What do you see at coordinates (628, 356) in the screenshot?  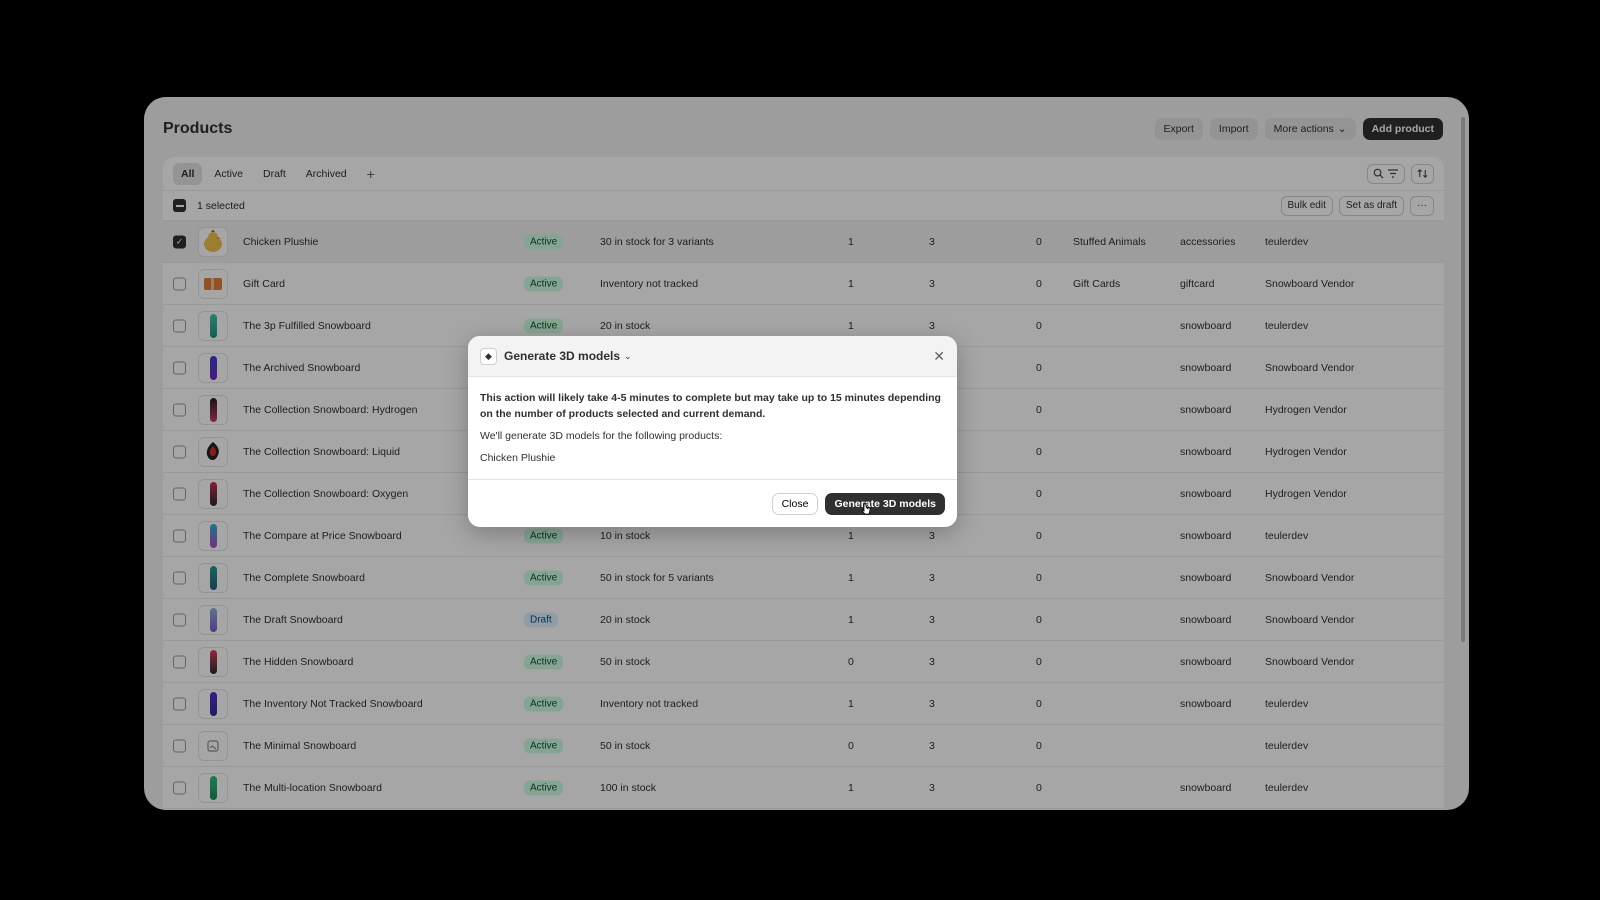 I see `chevron-down-icon: ⌄` at bounding box center [628, 356].